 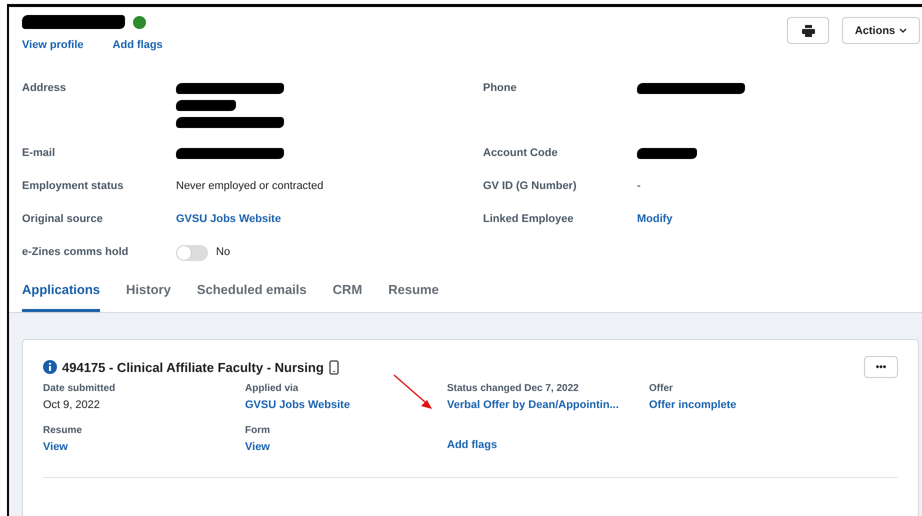 I want to click on actions-button: Actions, so click(x=881, y=30).